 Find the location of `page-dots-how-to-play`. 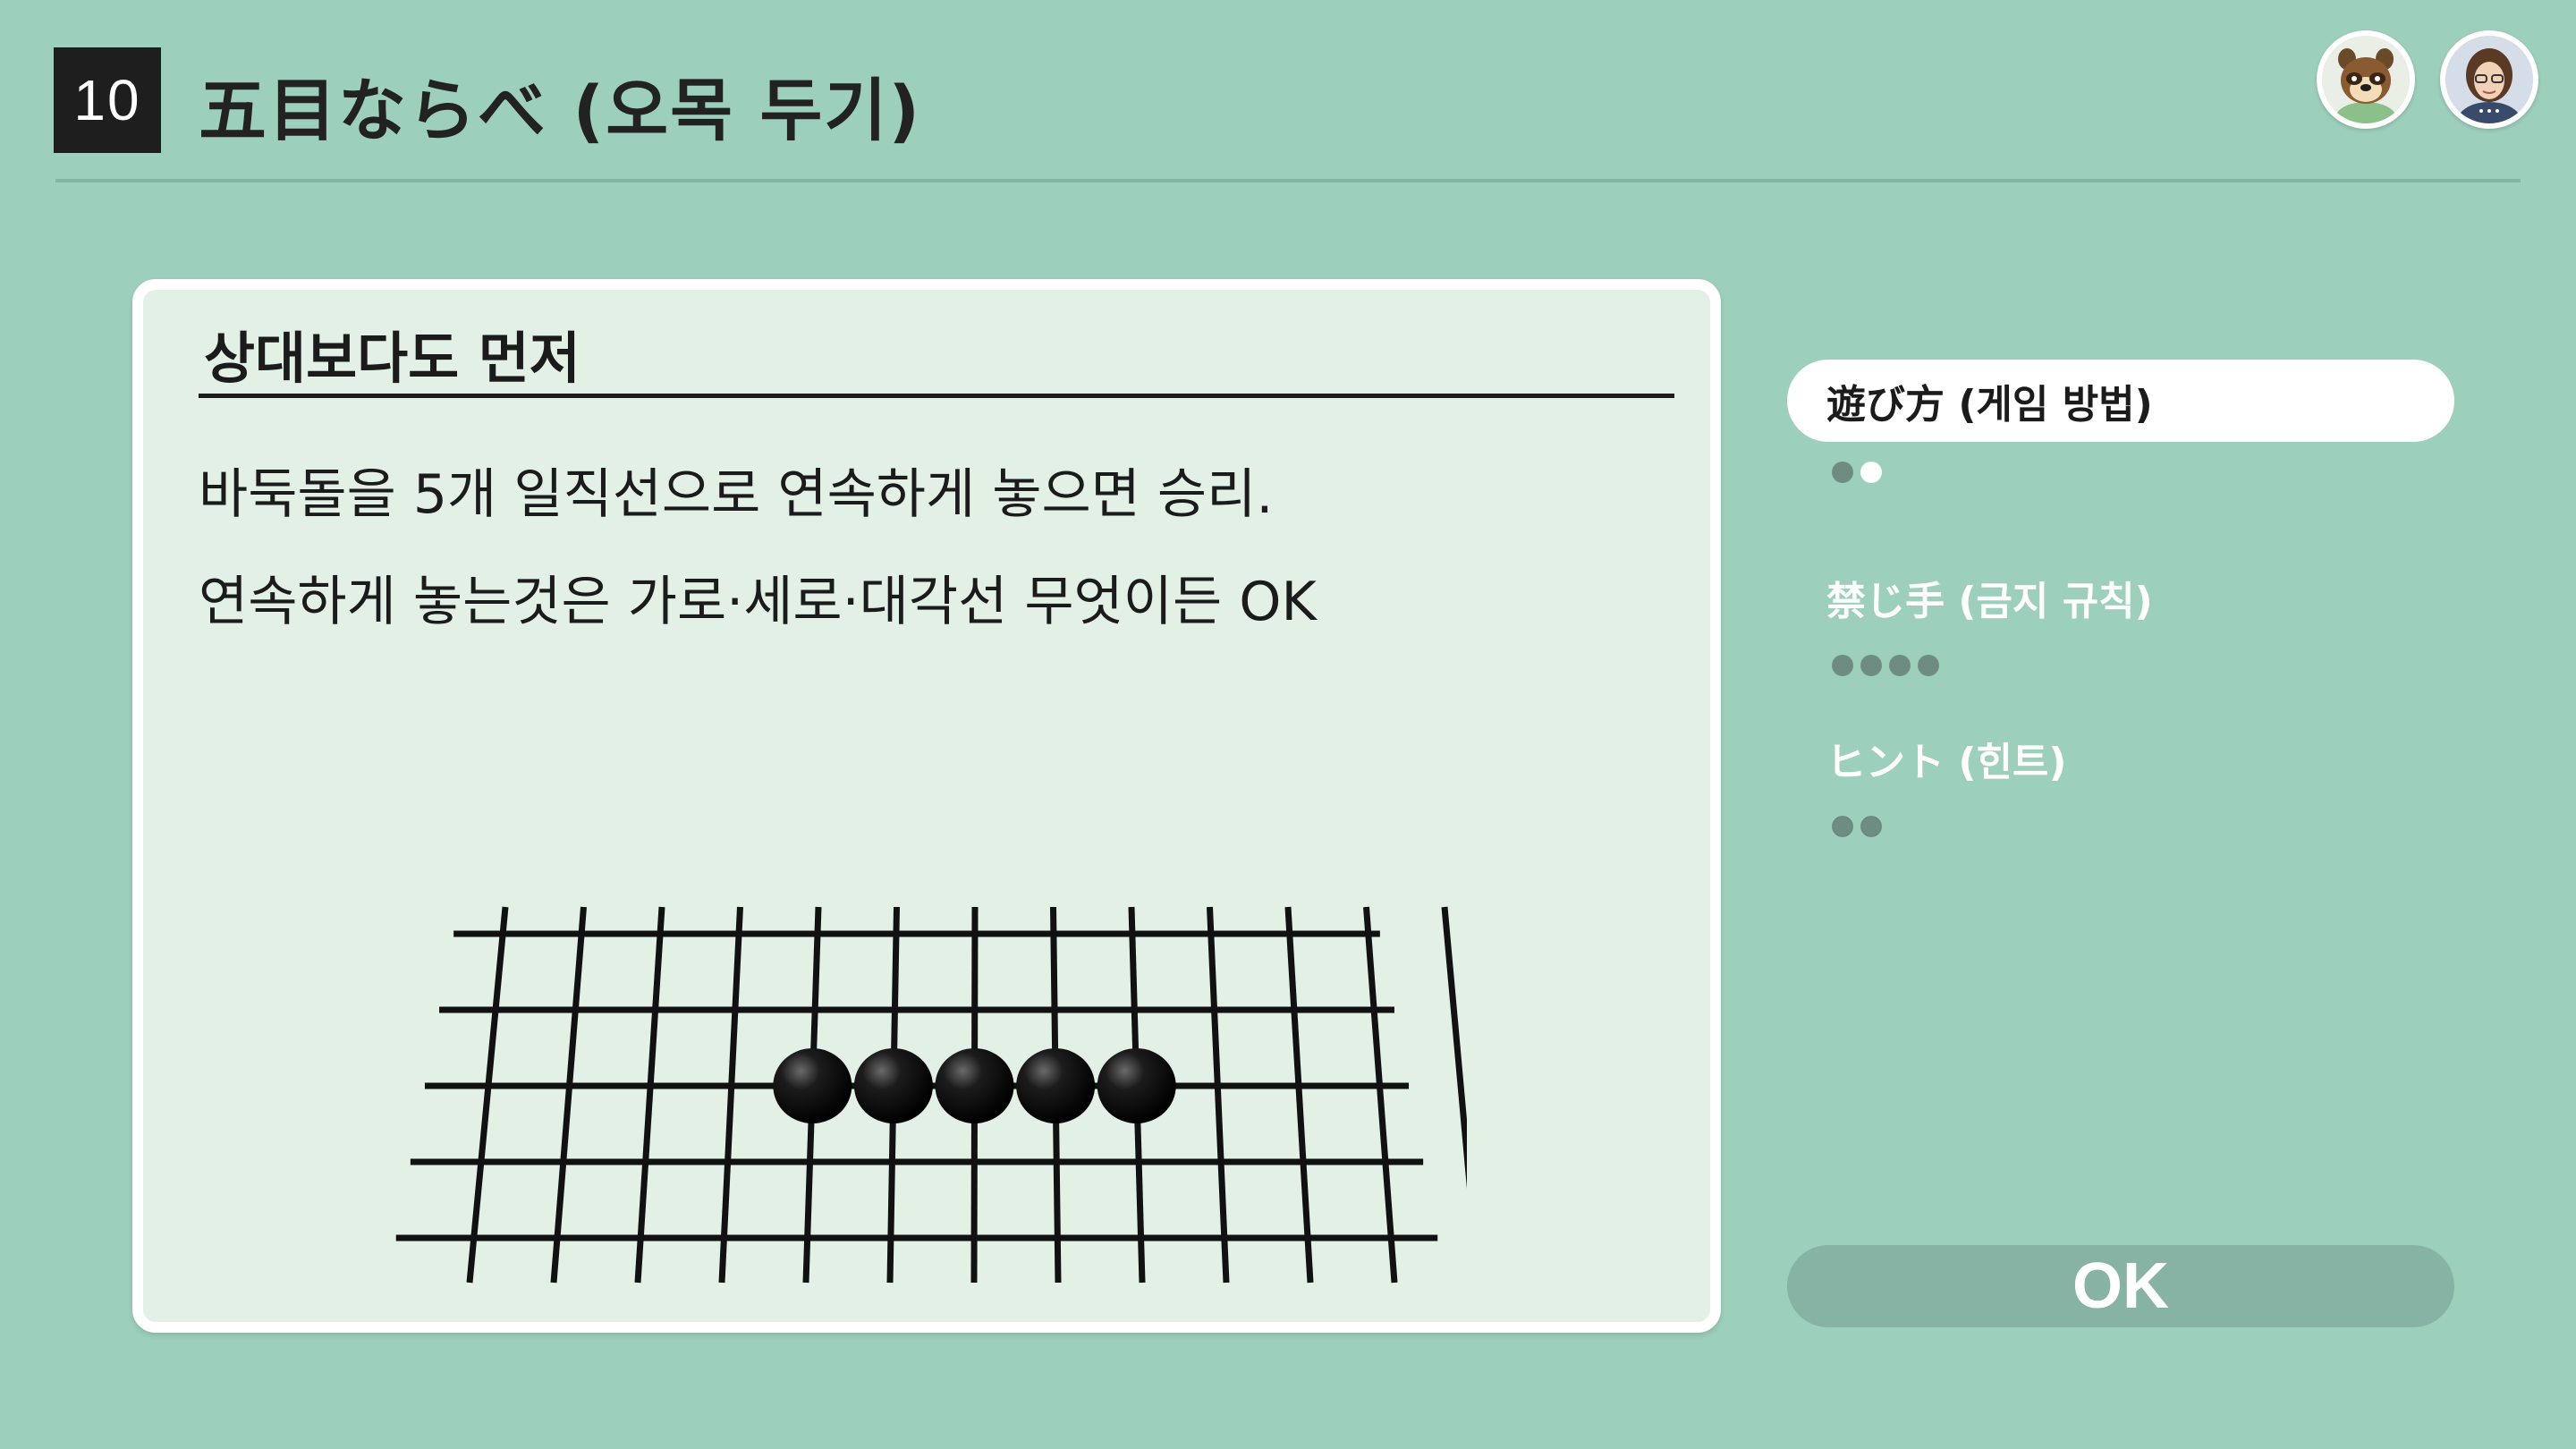

page-dots-how-to-play is located at coordinates (1857, 472).